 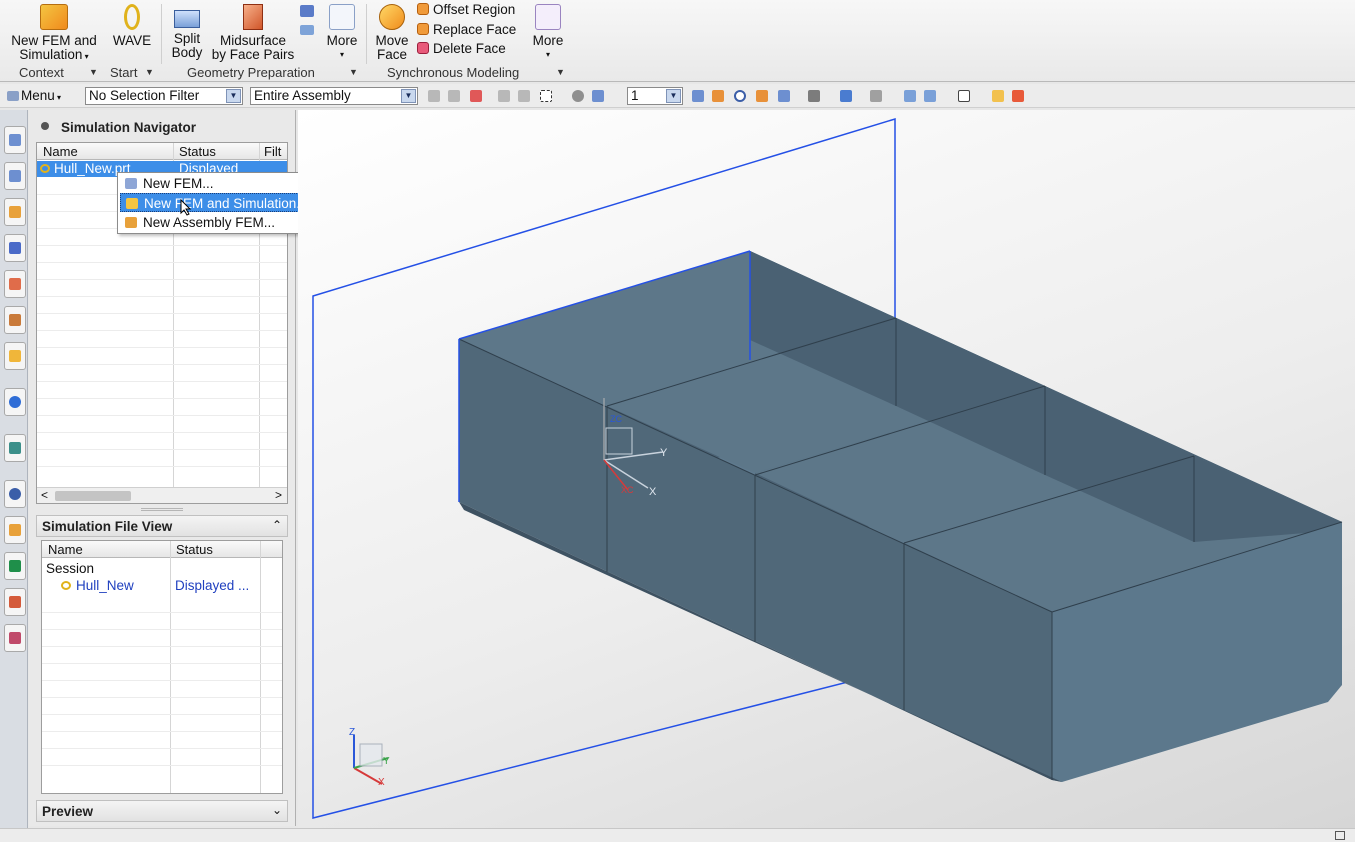 I want to click on fullscreen-toggle-icon, so click(x=1340, y=835).